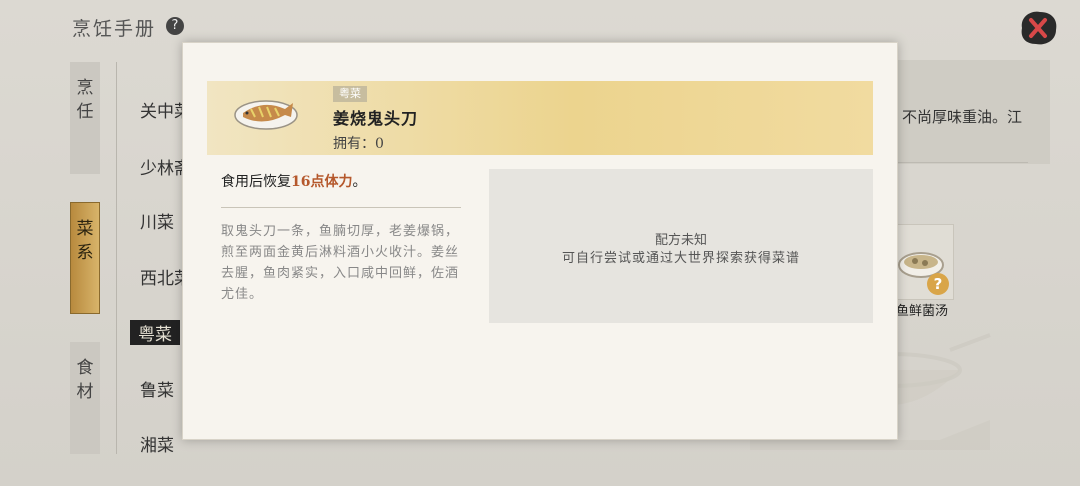 This screenshot has height=486, width=1080. I want to click on region-hunan: 湘菜, so click(157, 443).